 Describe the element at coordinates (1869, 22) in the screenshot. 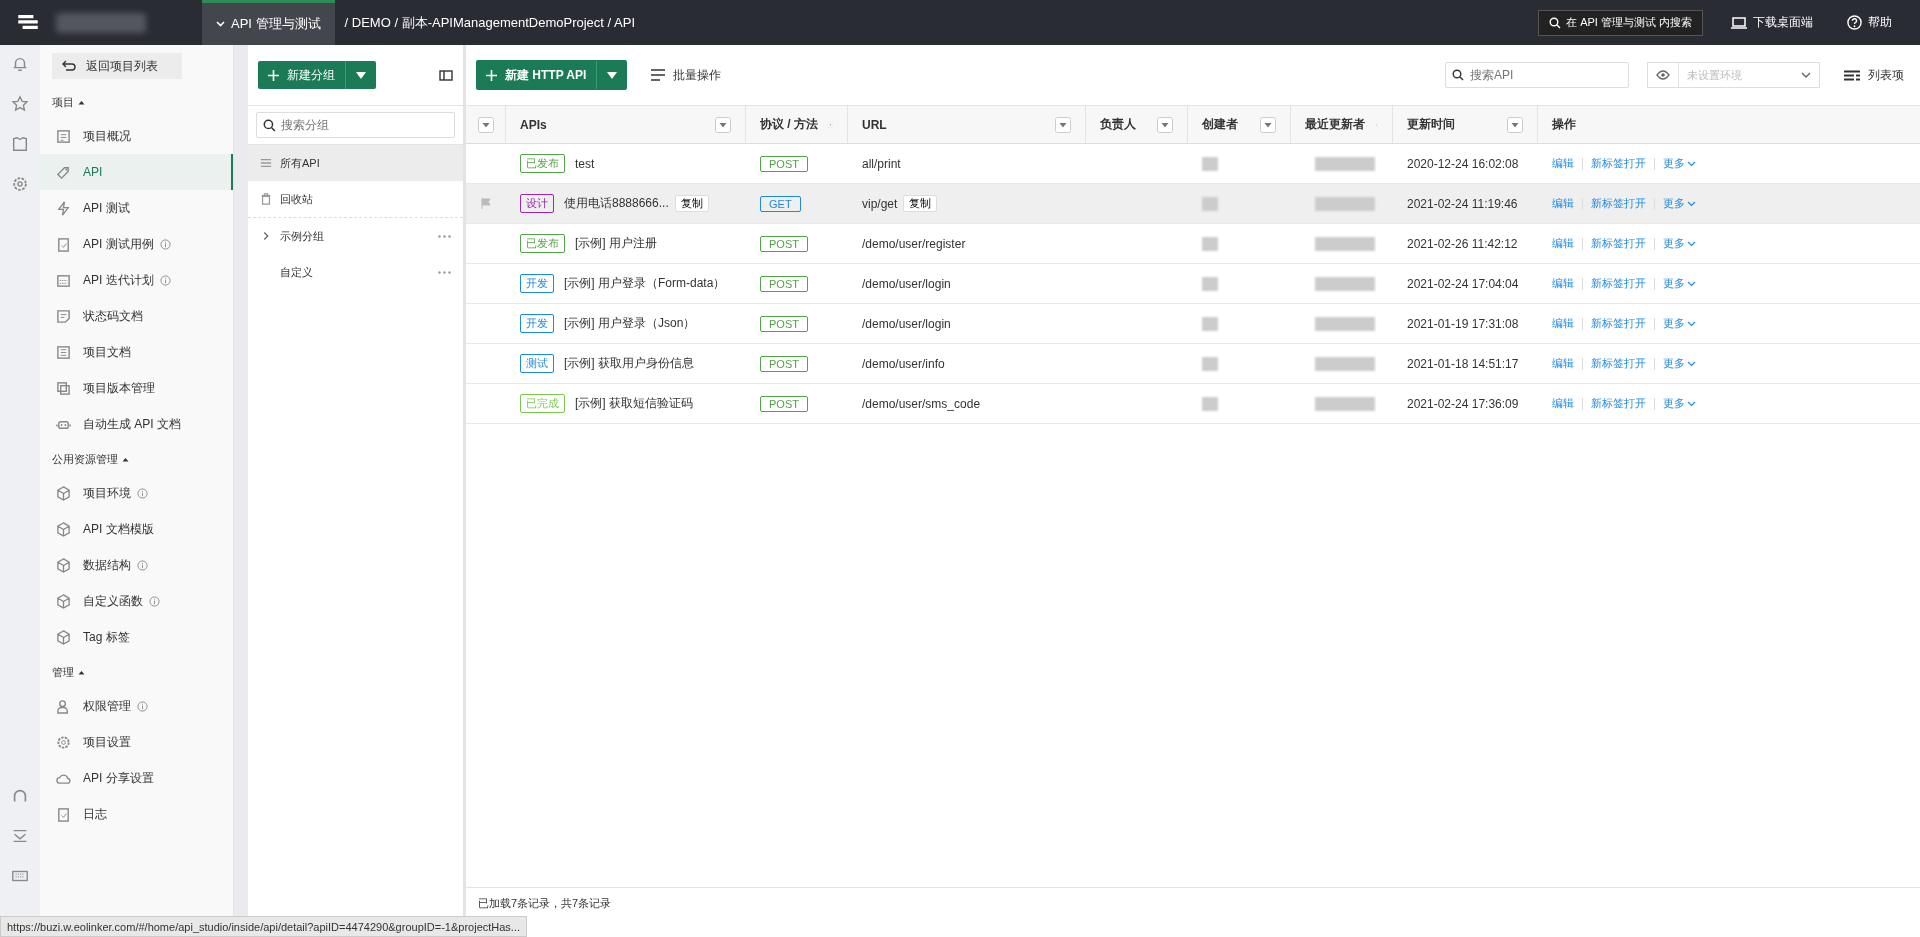

I see `help-button: 帮助` at that location.